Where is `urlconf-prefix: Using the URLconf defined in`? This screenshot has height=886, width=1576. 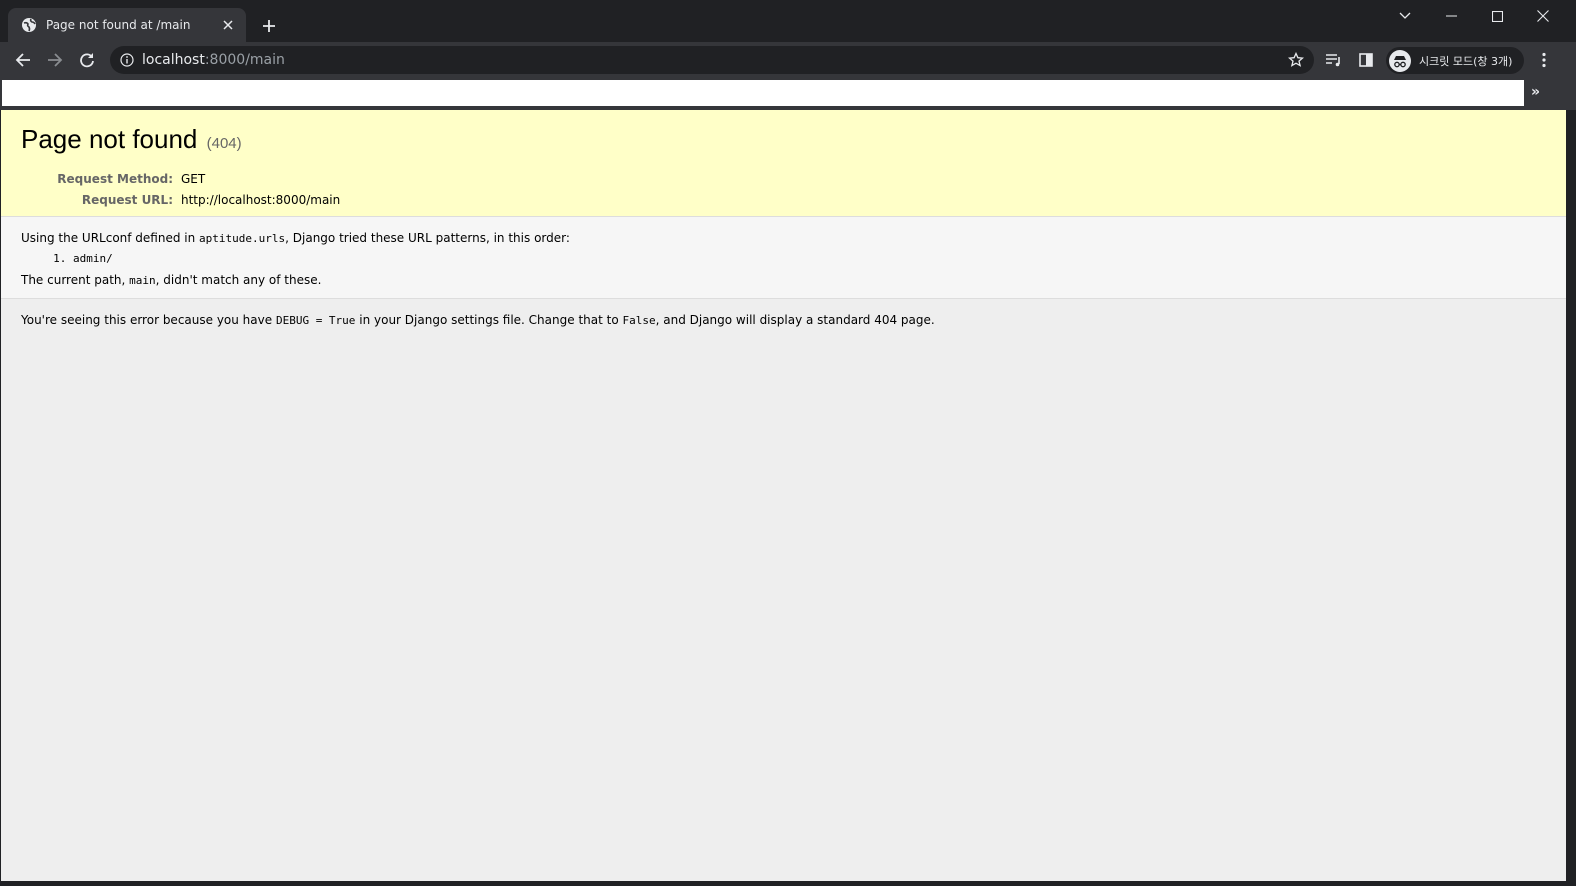
urlconf-prefix: Using the URLconf defined in is located at coordinates (110, 238).